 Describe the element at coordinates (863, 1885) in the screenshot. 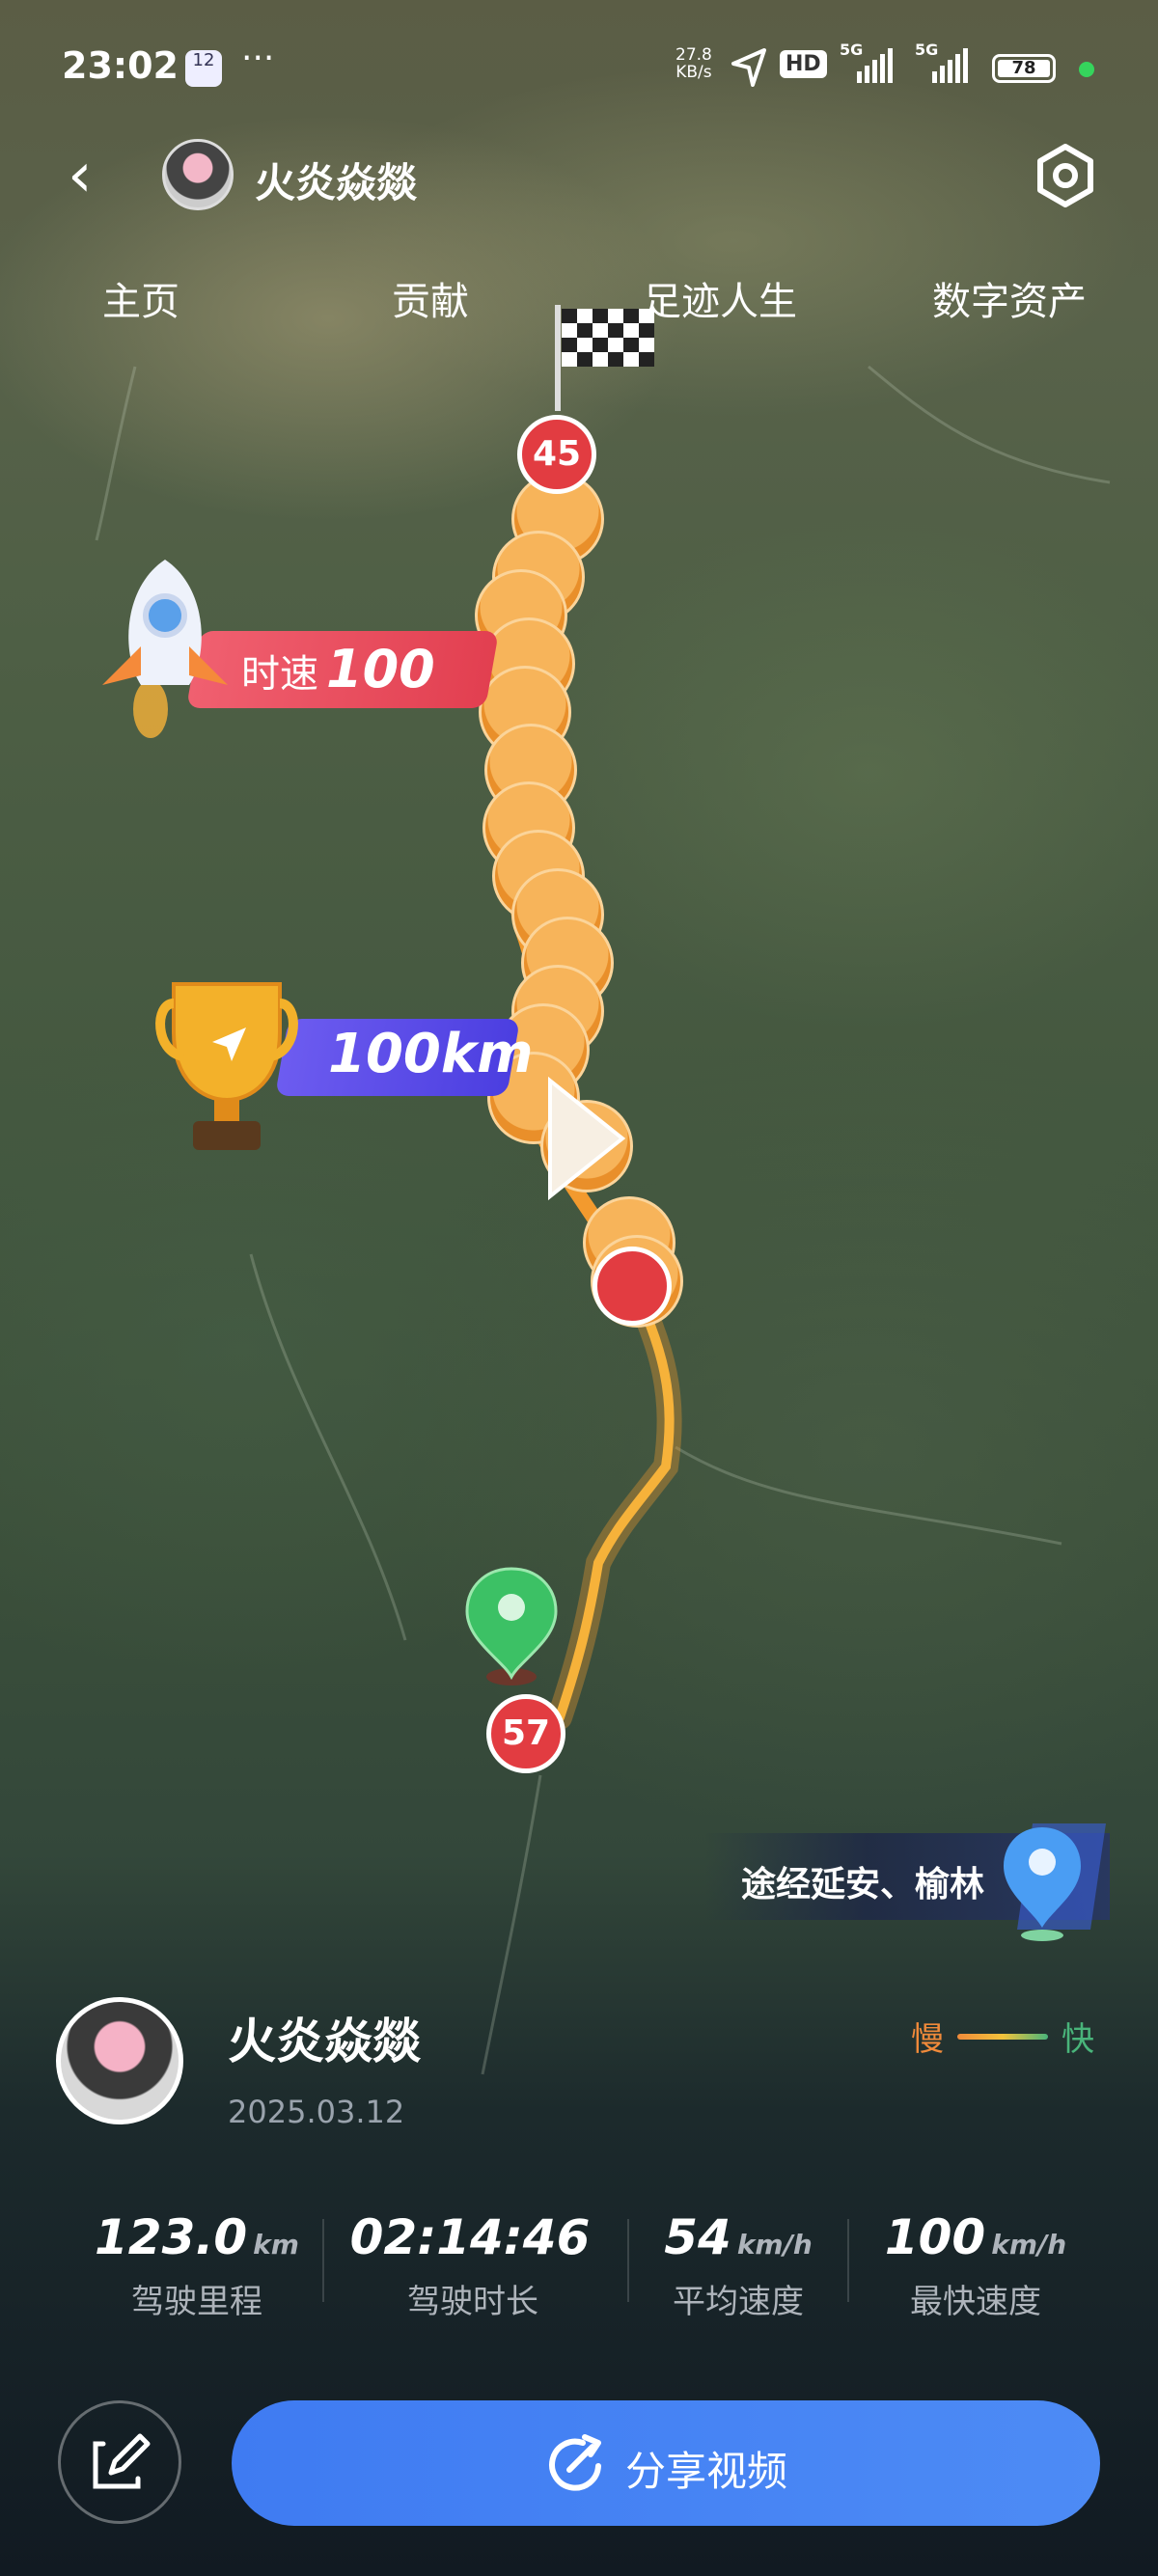

I see `via-text: 途经延安、榆林` at that location.